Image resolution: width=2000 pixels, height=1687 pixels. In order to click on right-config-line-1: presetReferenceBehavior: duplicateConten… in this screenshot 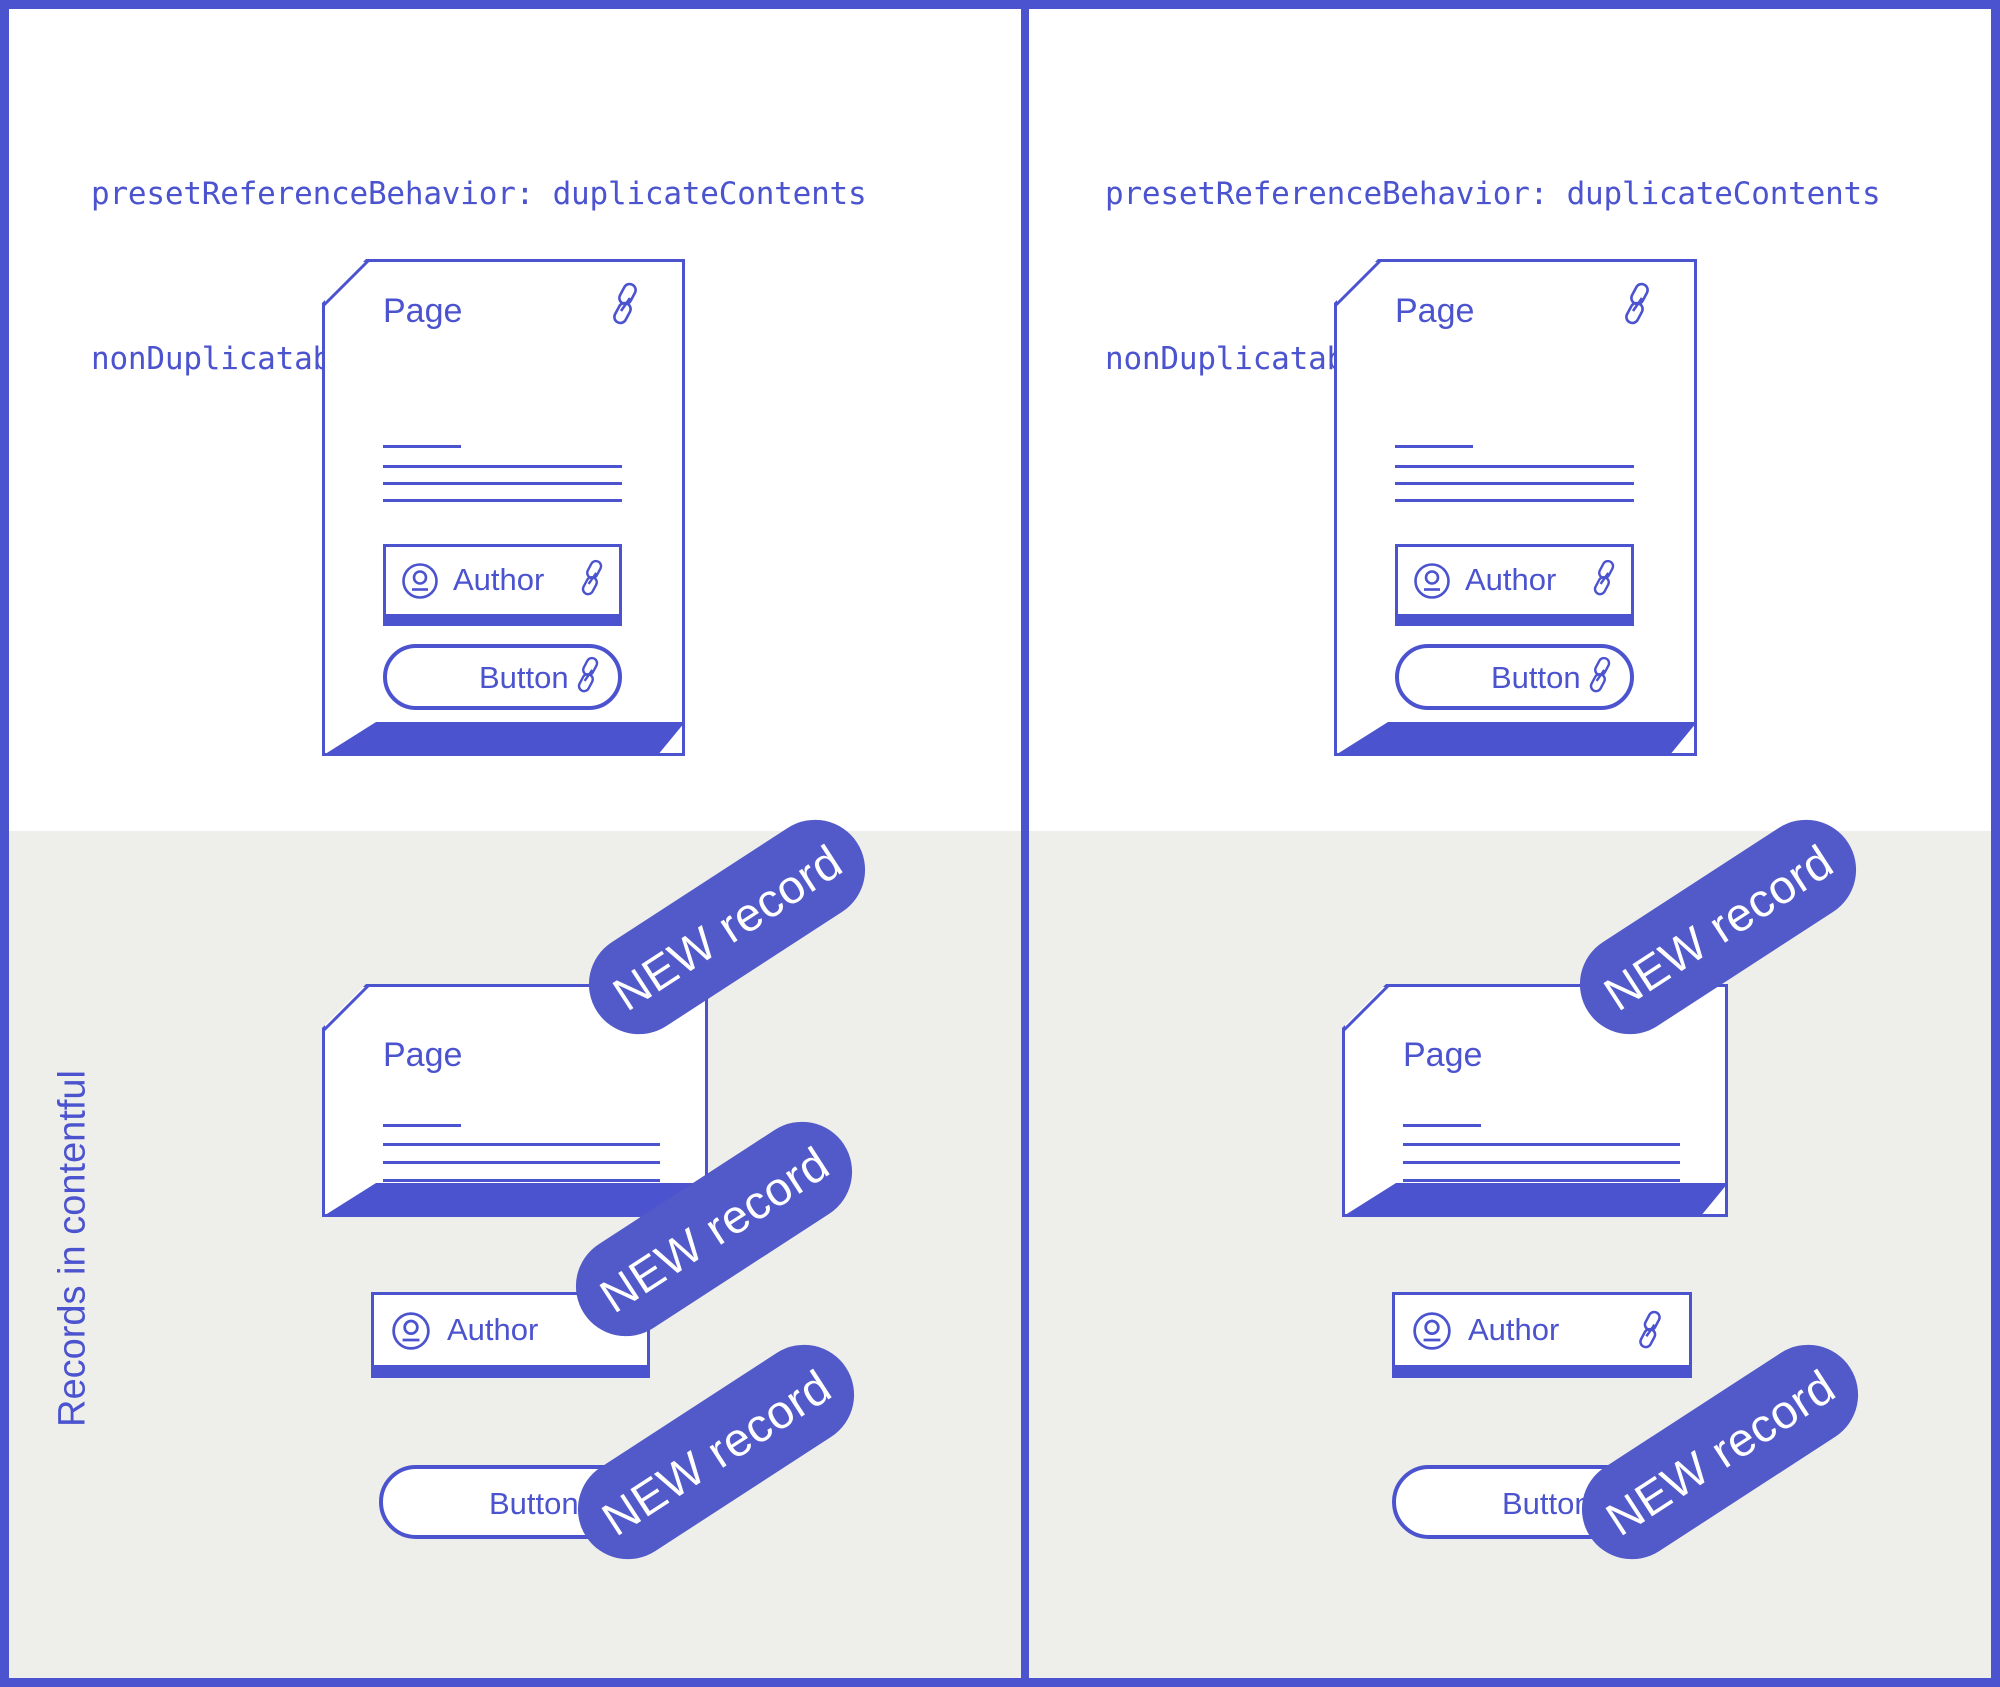, I will do `click(1493, 194)`.